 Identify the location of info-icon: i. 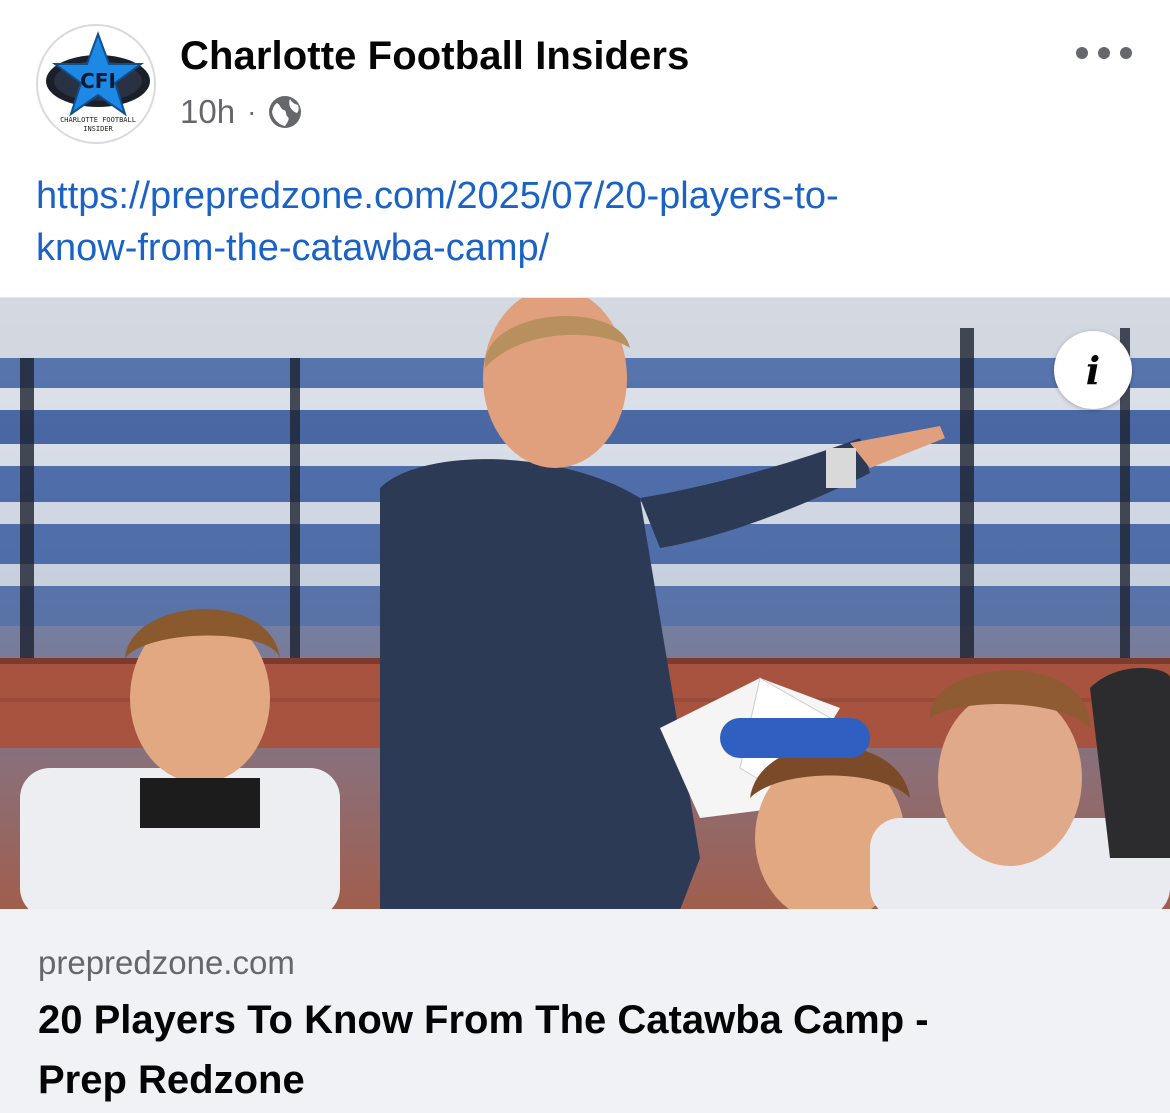
(1093, 370).